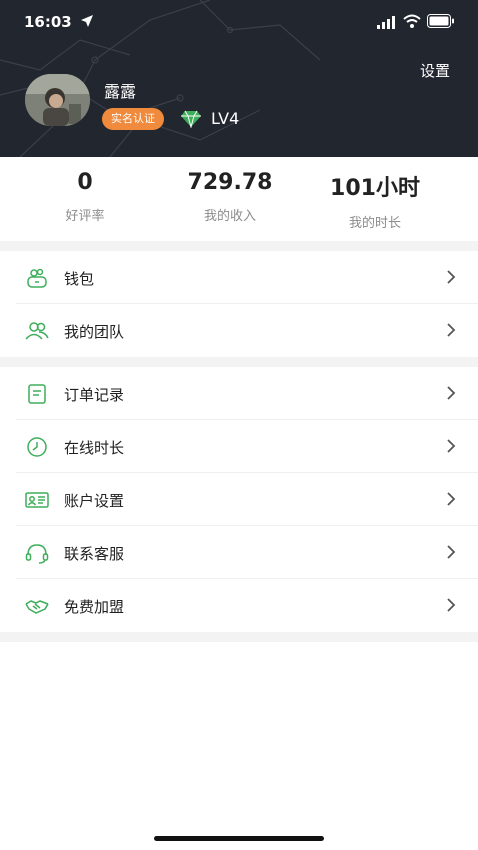 This screenshot has width=478, height=850. What do you see at coordinates (374, 223) in the screenshot?
I see `stat-label: 我的时长` at bounding box center [374, 223].